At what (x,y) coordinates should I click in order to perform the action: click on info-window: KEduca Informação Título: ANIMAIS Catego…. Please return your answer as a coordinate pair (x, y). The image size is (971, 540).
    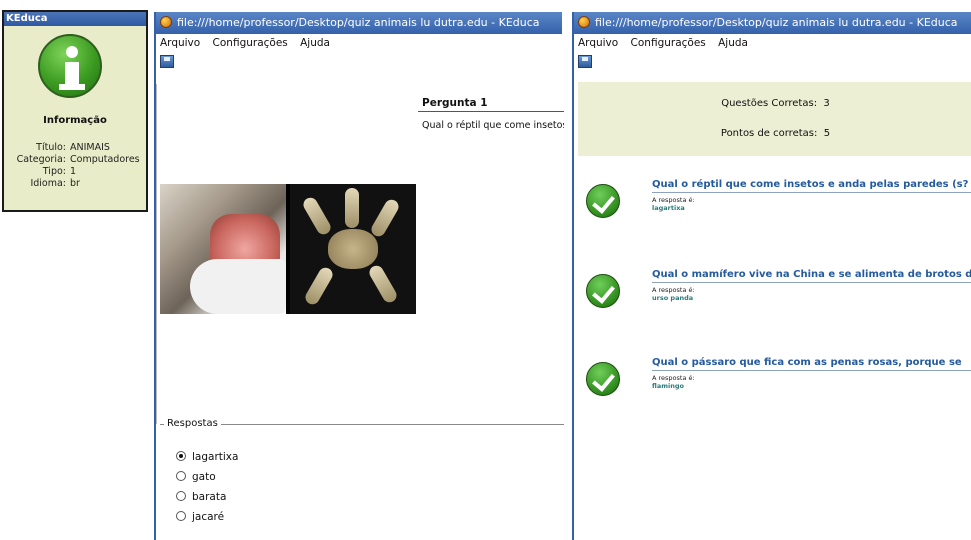
    Looking at the image, I should click on (75, 111).